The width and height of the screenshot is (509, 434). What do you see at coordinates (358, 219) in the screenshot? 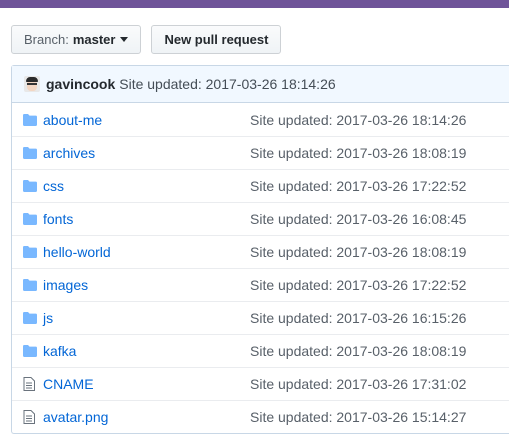
I see `commit-message-link: Site updated: 2017-03-26 16:08:45` at bounding box center [358, 219].